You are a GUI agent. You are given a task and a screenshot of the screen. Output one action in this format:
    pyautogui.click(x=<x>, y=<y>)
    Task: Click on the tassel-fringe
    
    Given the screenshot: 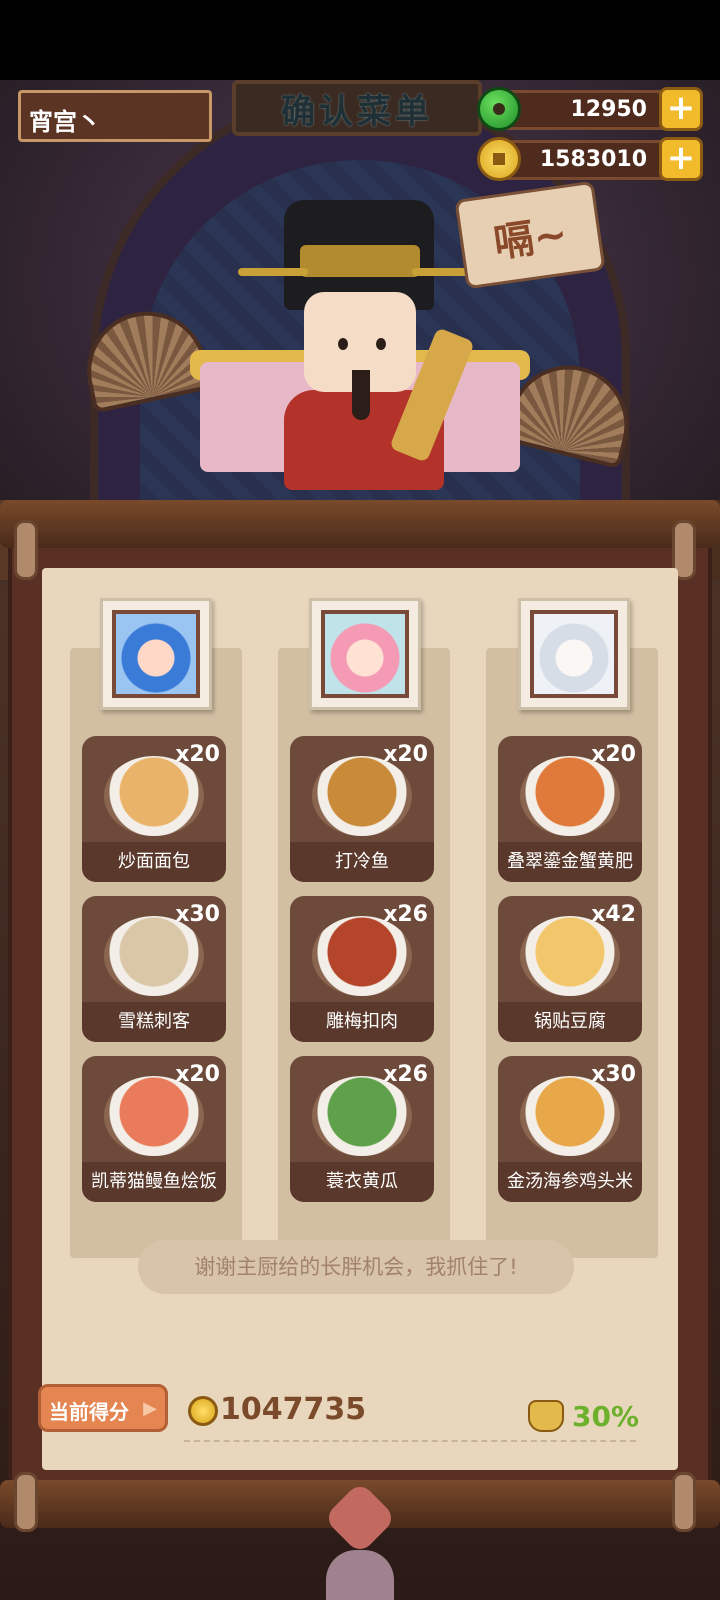 What is the action you would take?
    pyautogui.click(x=360, y=1575)
    